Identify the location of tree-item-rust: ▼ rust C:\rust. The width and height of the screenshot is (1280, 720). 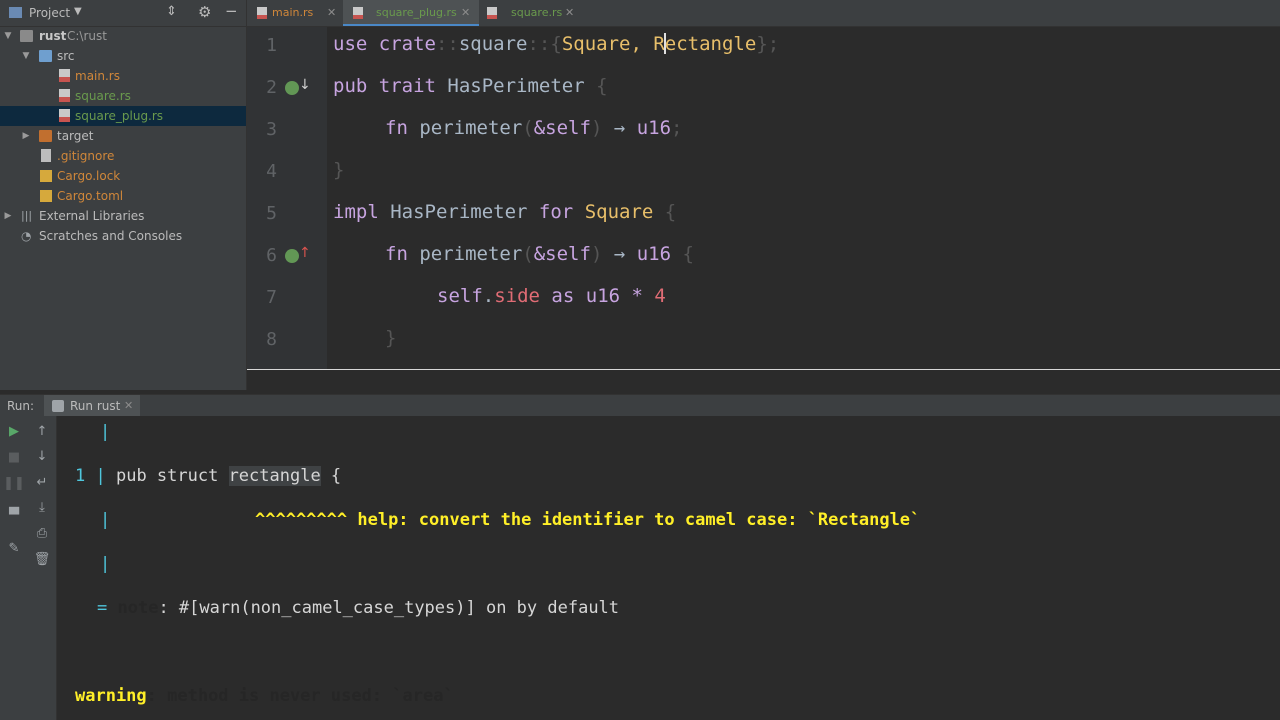
(123, 36).